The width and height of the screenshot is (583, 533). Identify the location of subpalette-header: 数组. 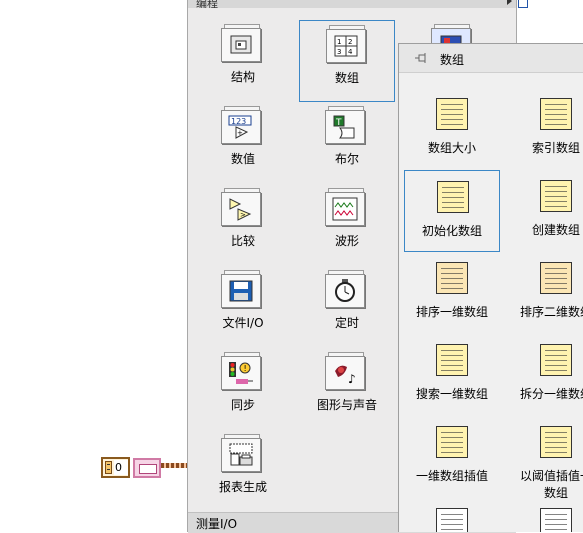
(491, 58).